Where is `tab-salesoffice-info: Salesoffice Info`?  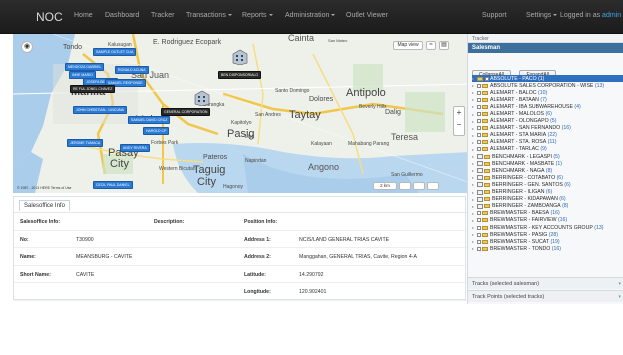
tab-salesoffice-info: Salesoffice Info is located at coordinates (44, 205).